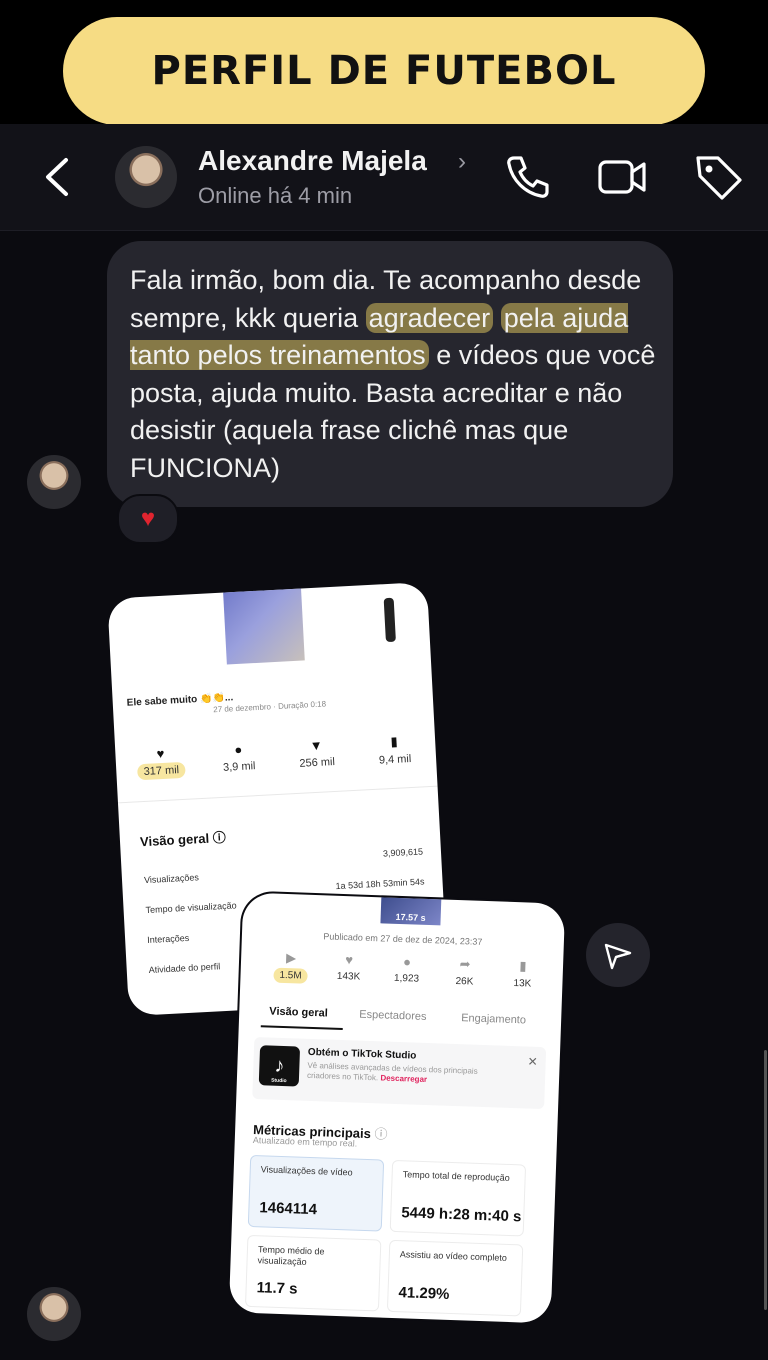  What do you see at coordinates (462, 162) in the screenshot?
I see `chevron-right-icon: ›` at bounding box center [462, 162].